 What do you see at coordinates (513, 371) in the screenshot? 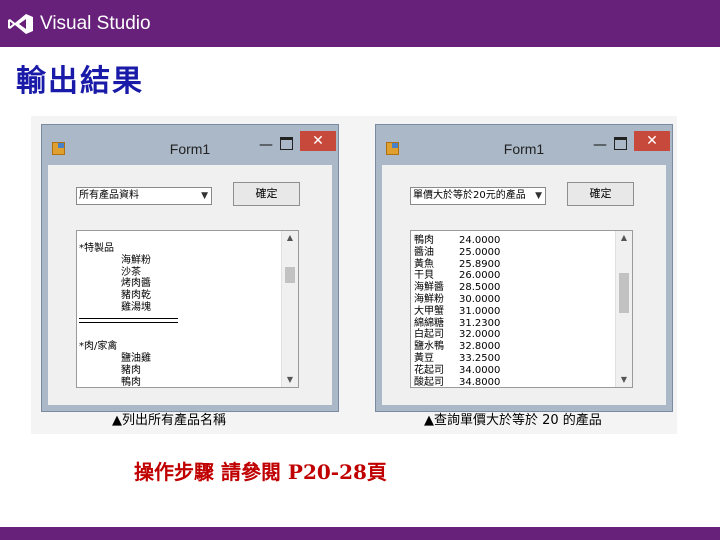
I see `list-item: 花起司 34.0000` at bounding box center [513, 371].